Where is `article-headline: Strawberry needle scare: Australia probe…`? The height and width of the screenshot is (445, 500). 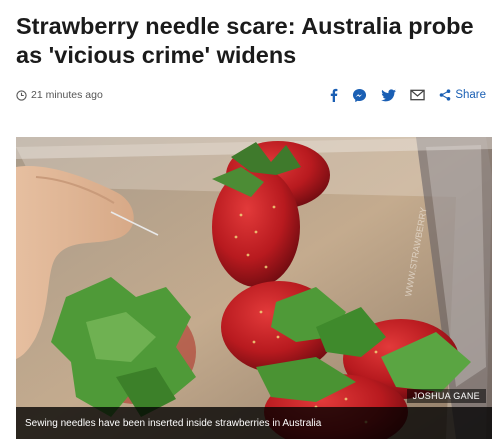
article-headline: Strawberry needle scare: Australia probe… is located at coordinates (245, 40).